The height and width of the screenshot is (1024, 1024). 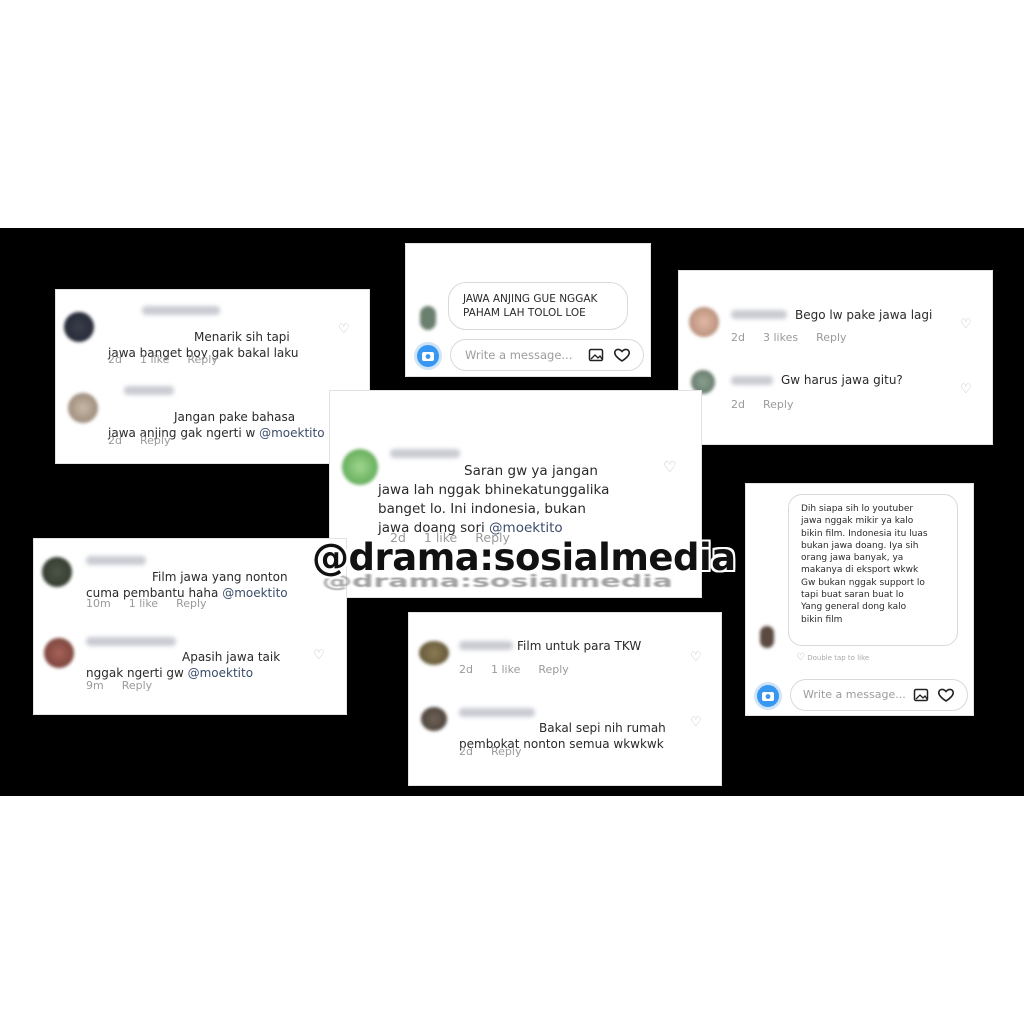 I want to click on timestamp: 9m, so click(x=95, y=685).